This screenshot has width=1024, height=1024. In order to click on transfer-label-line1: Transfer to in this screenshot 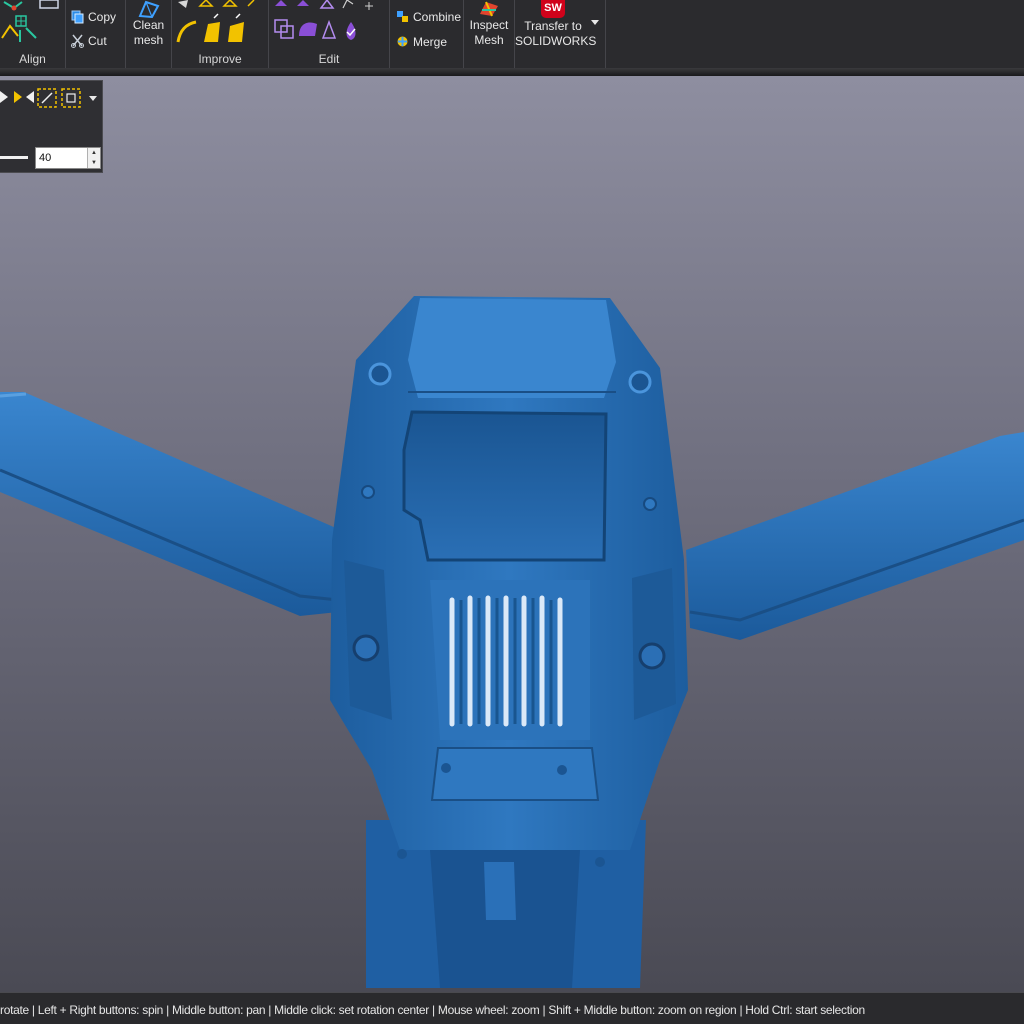, I will do `click(553, 26)`.